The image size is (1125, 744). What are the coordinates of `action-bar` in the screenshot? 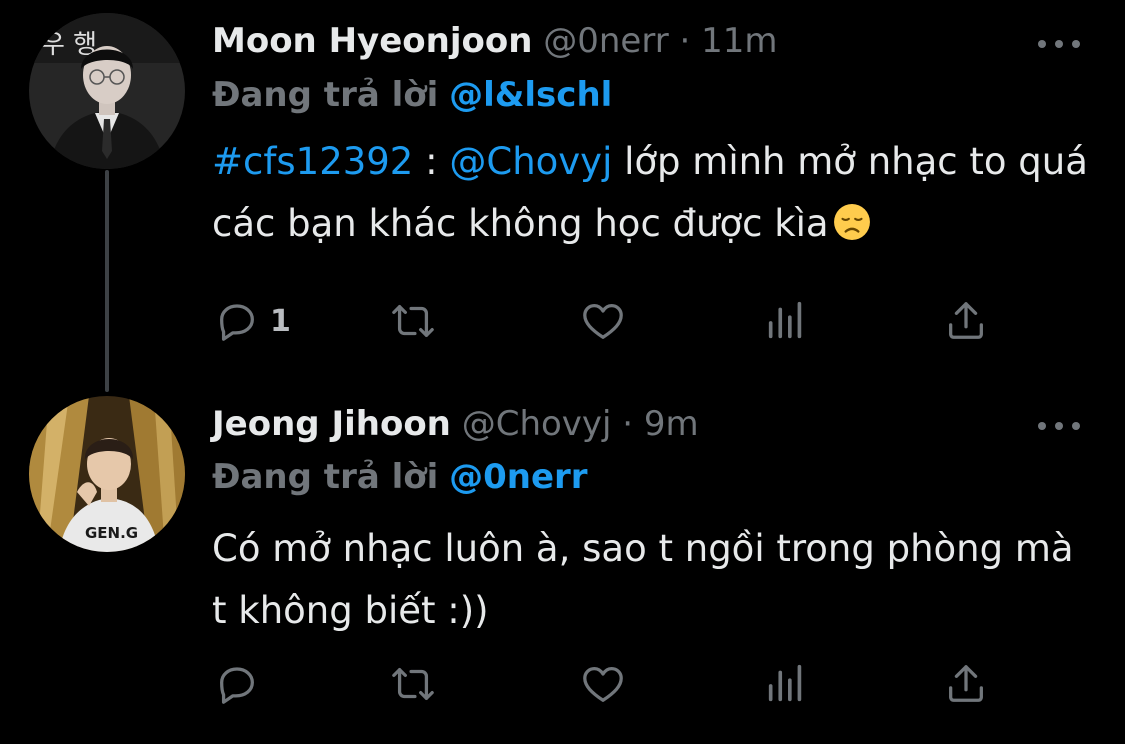 It's located at (612, 684).